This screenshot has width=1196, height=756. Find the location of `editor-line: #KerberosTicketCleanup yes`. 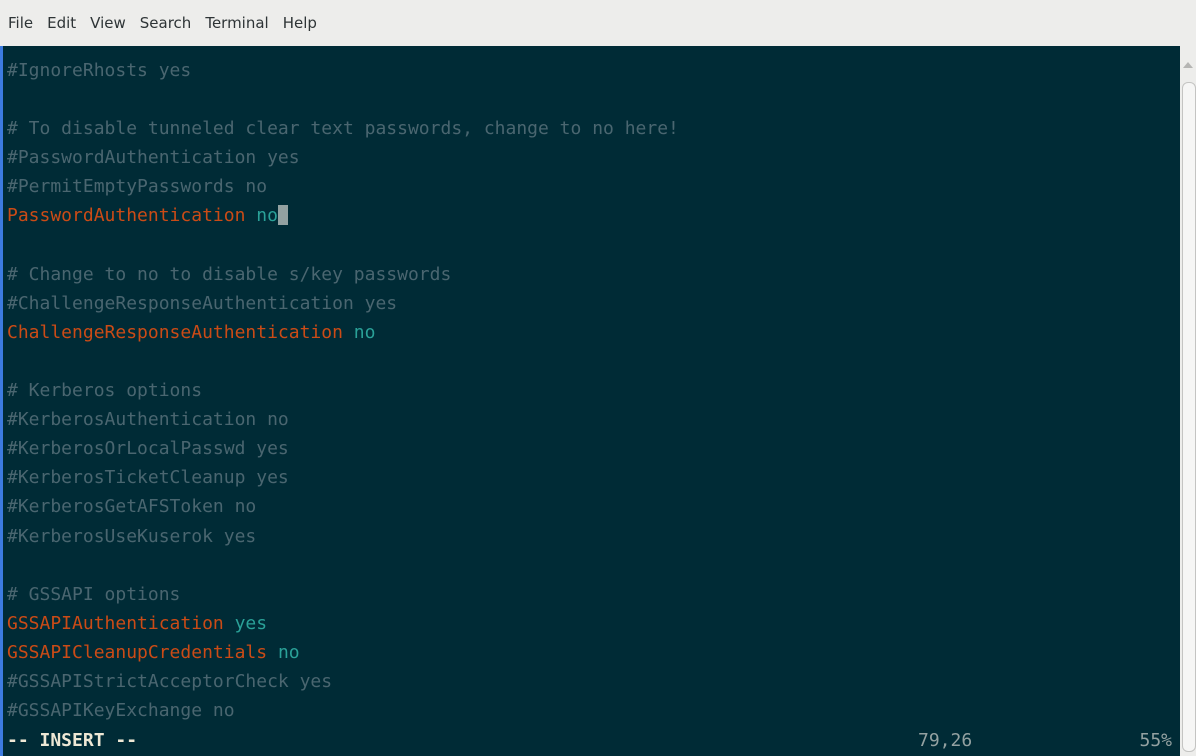

editor-line: #KerberosTicketCleanup yes is located at coordinates (343, 477).